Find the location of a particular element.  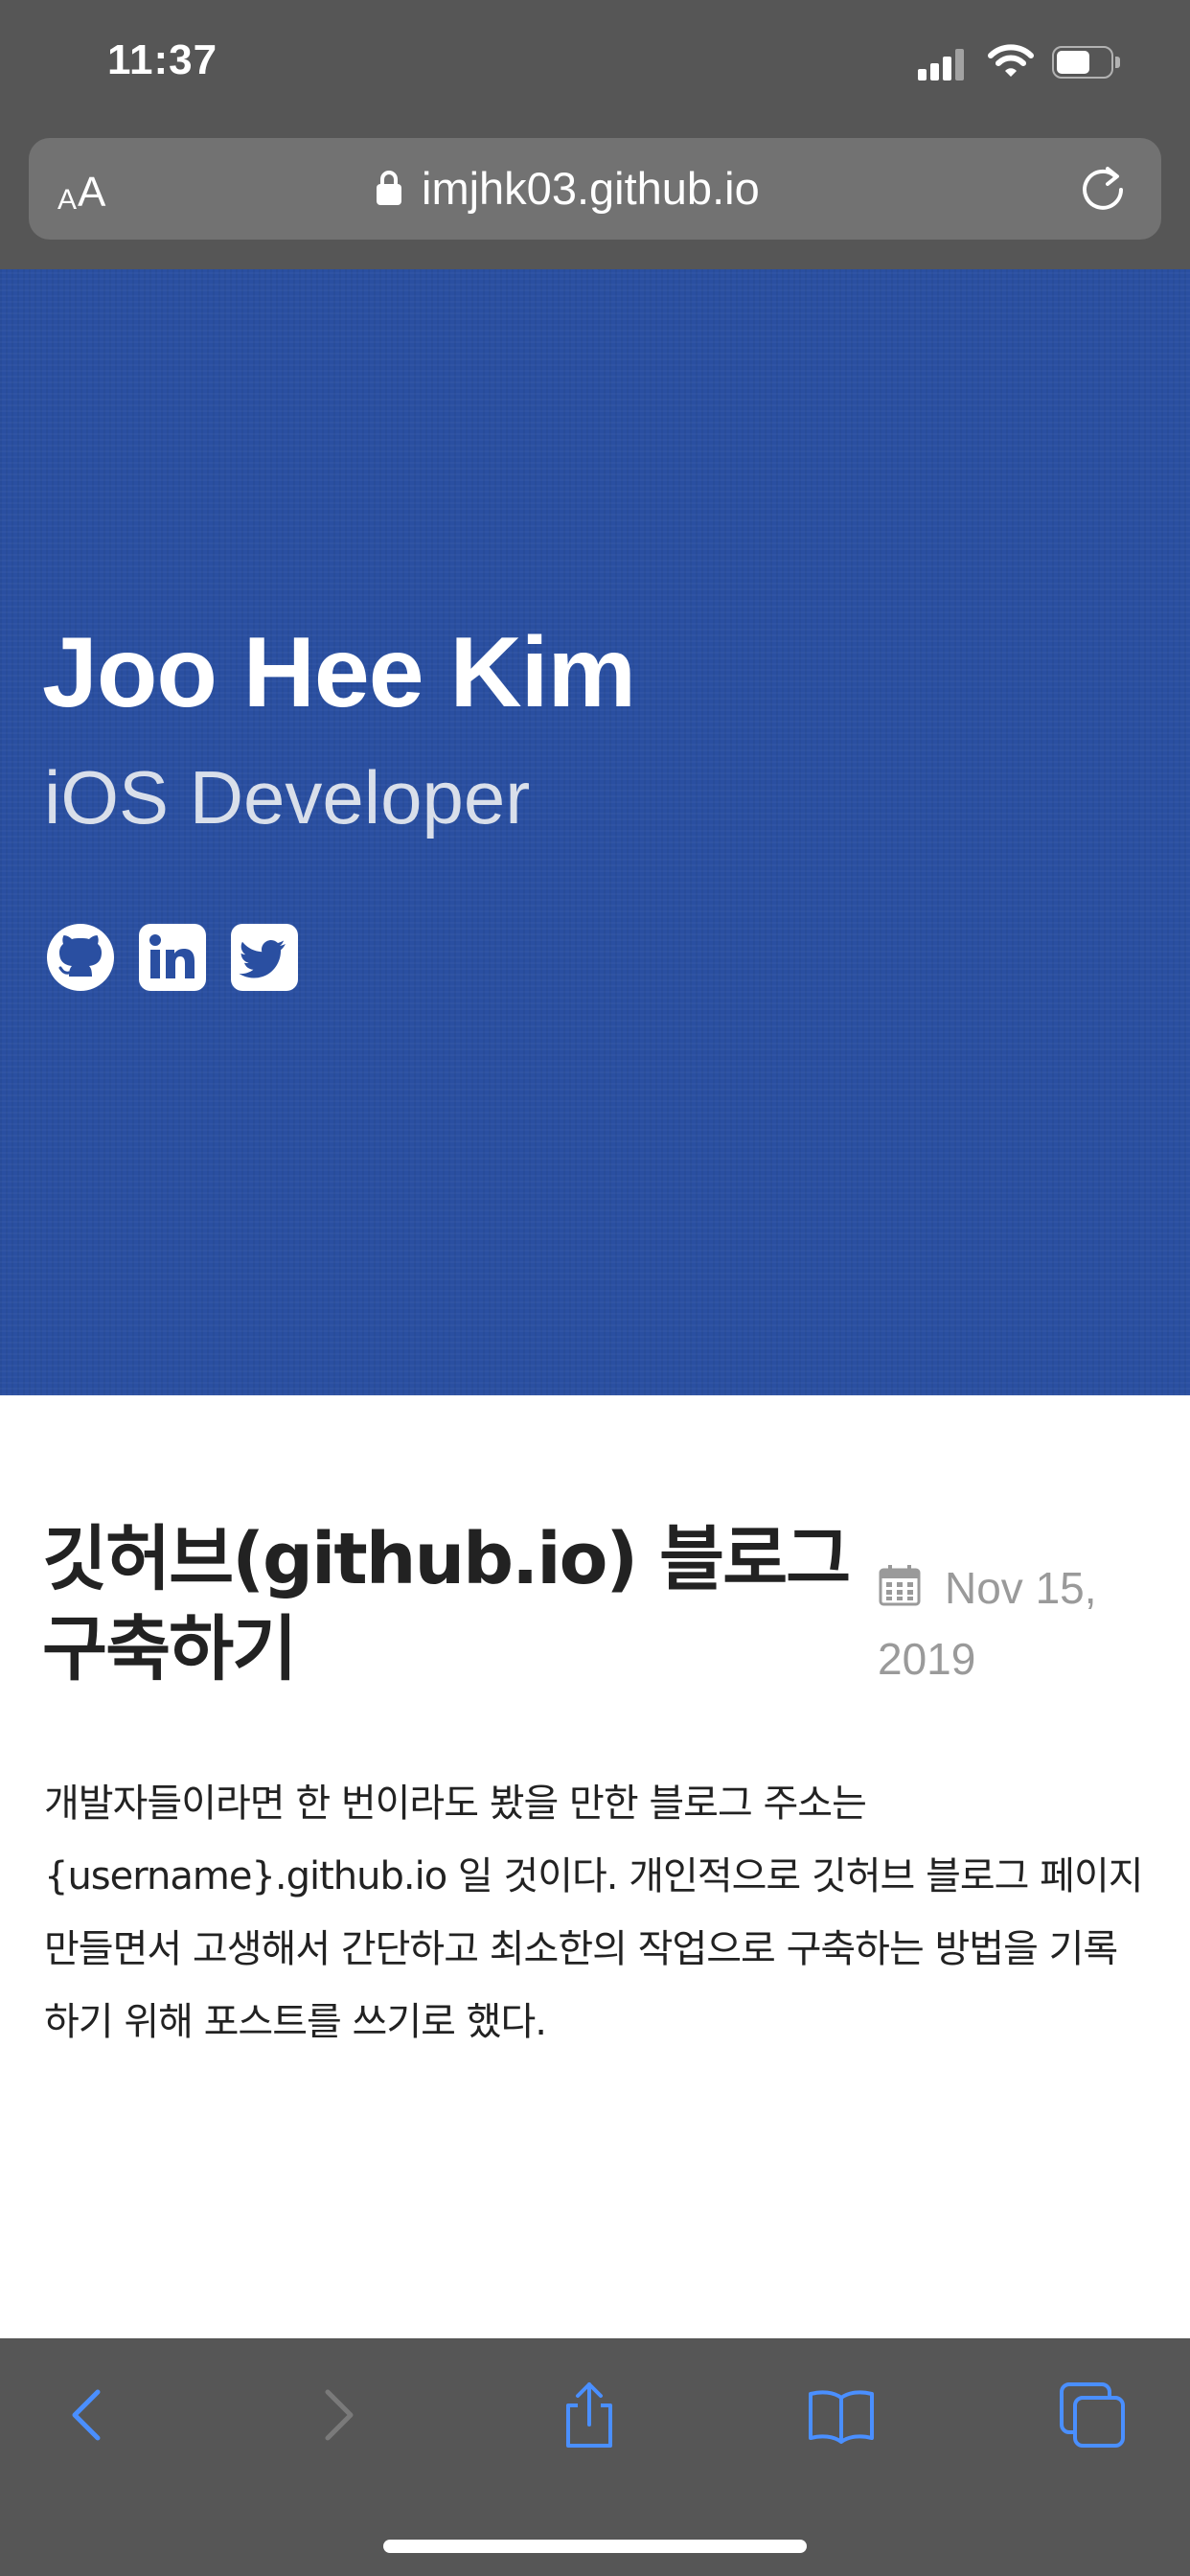

battery-icon is located at coordinates (1088, 63).